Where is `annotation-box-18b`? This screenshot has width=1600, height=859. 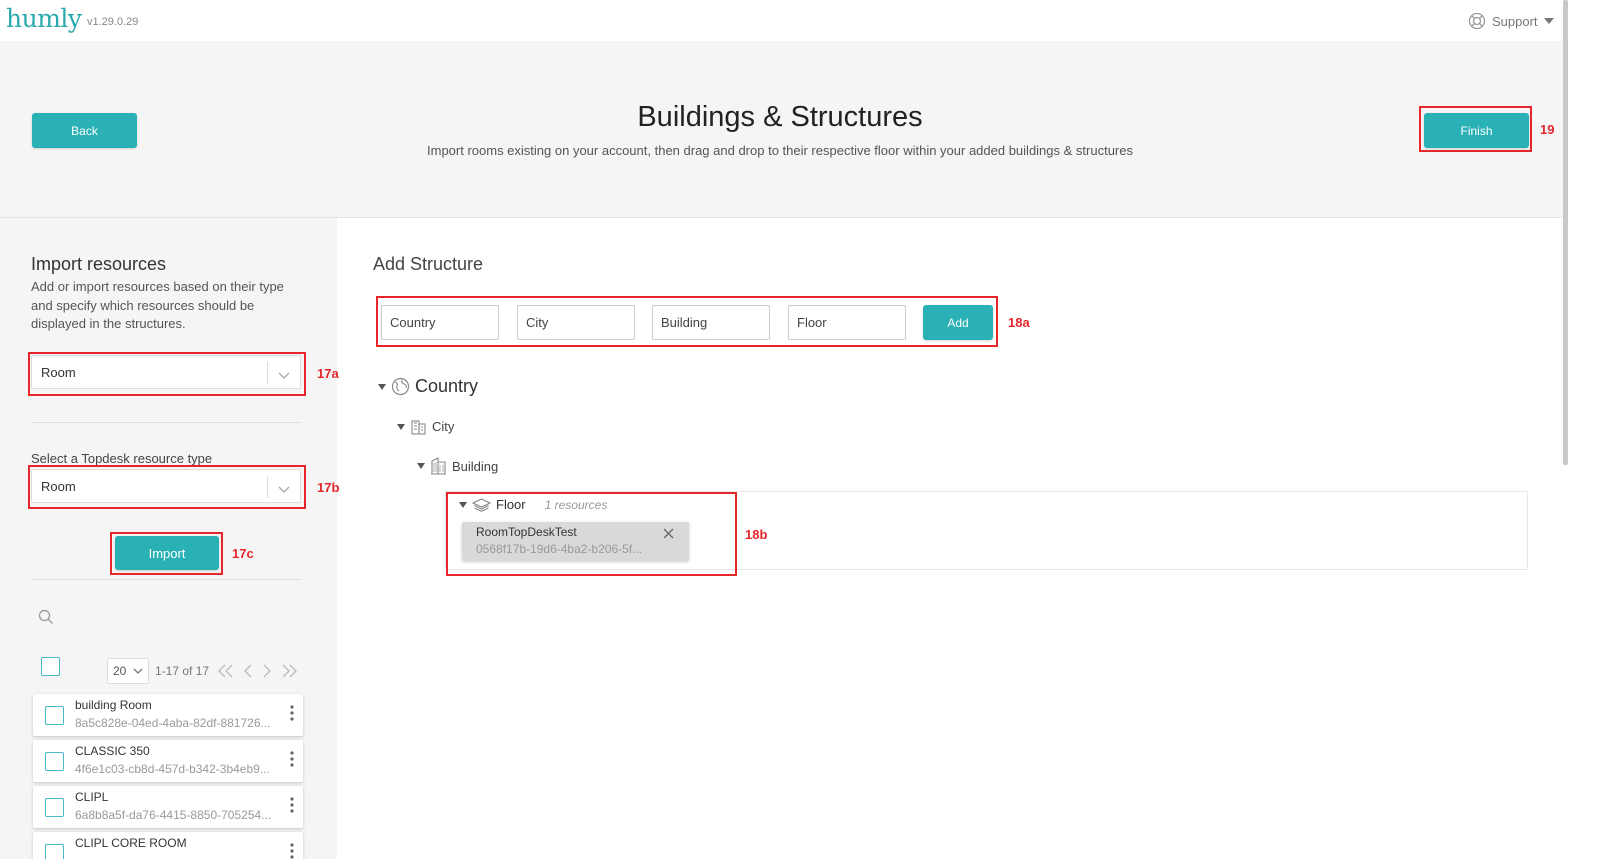
annotation-box-18b is located at coordinates (591, 534).